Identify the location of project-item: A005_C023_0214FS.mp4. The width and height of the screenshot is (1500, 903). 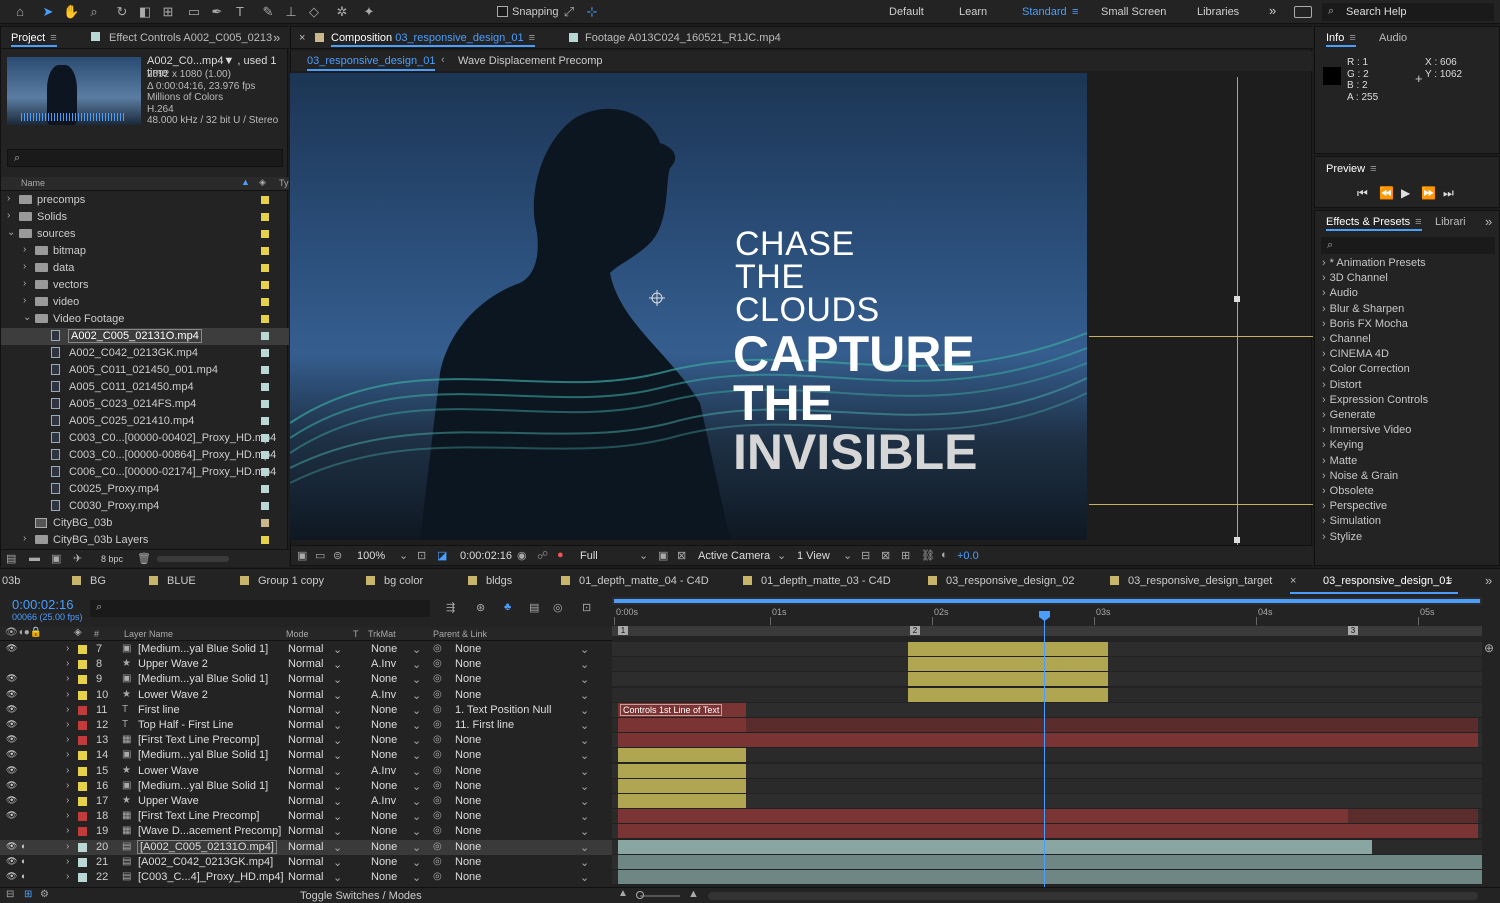
(145, 404).